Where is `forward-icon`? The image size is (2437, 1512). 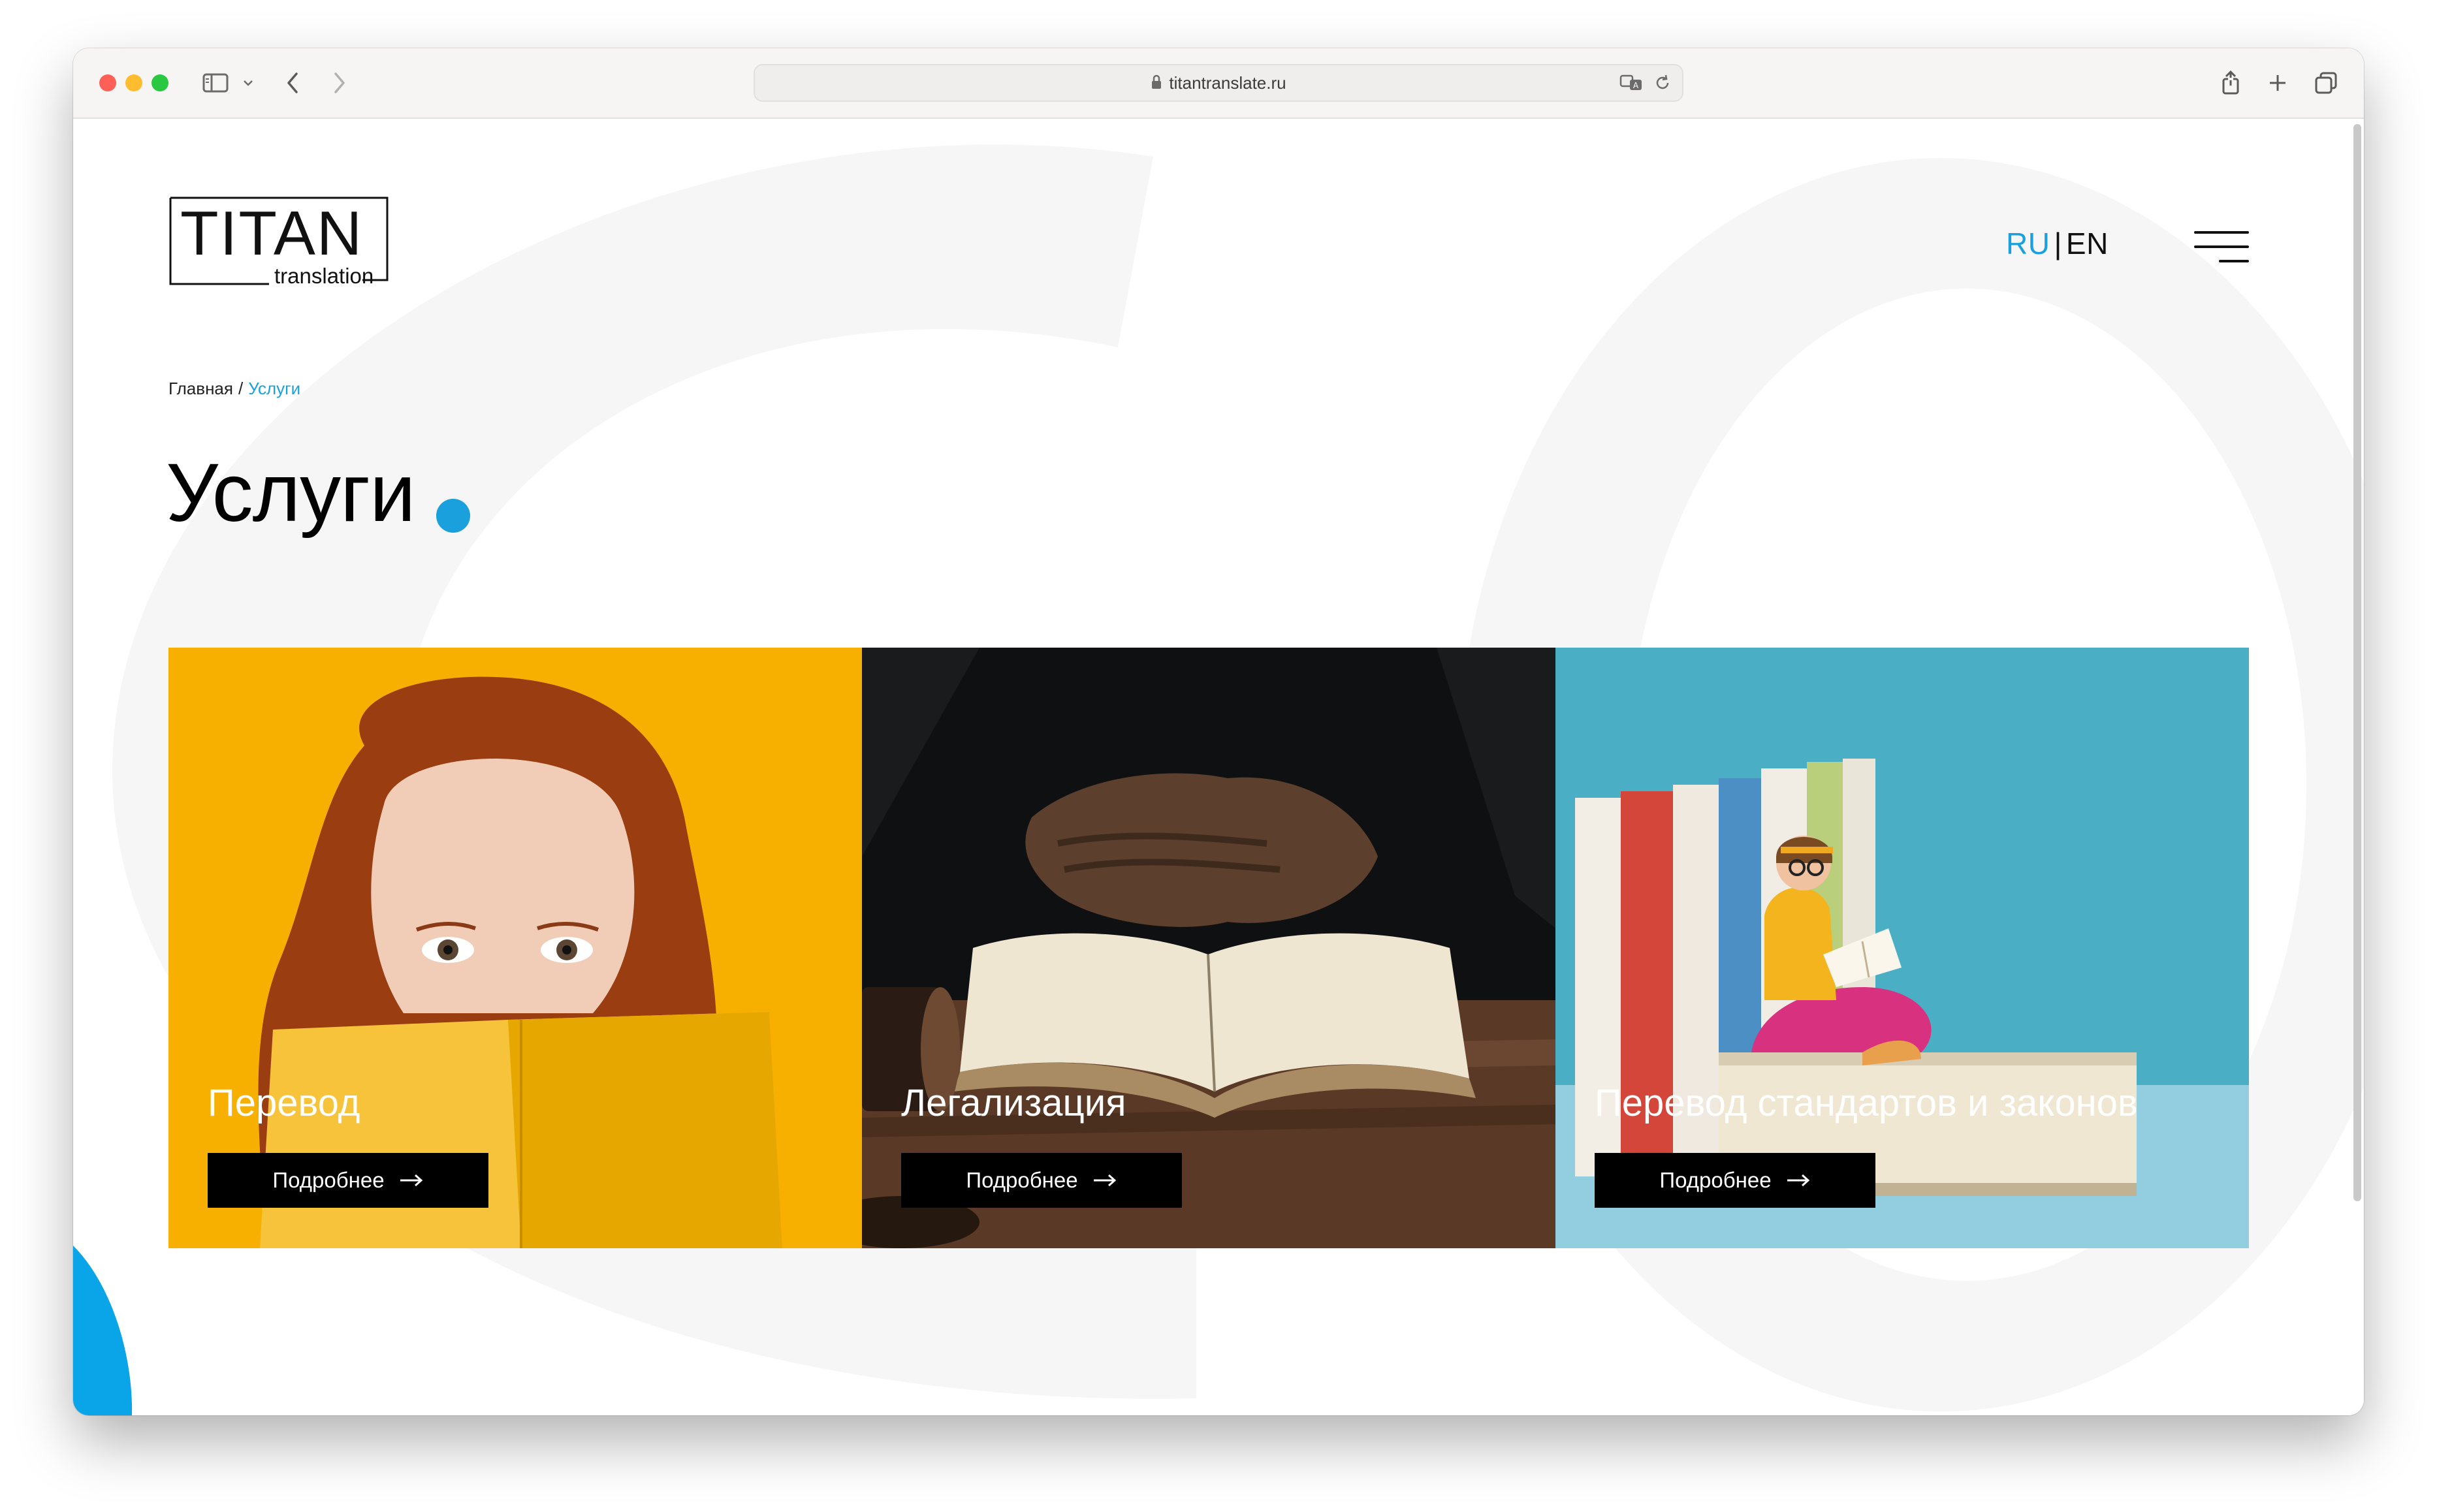 forward-icon is located at coordinates (340, 83).